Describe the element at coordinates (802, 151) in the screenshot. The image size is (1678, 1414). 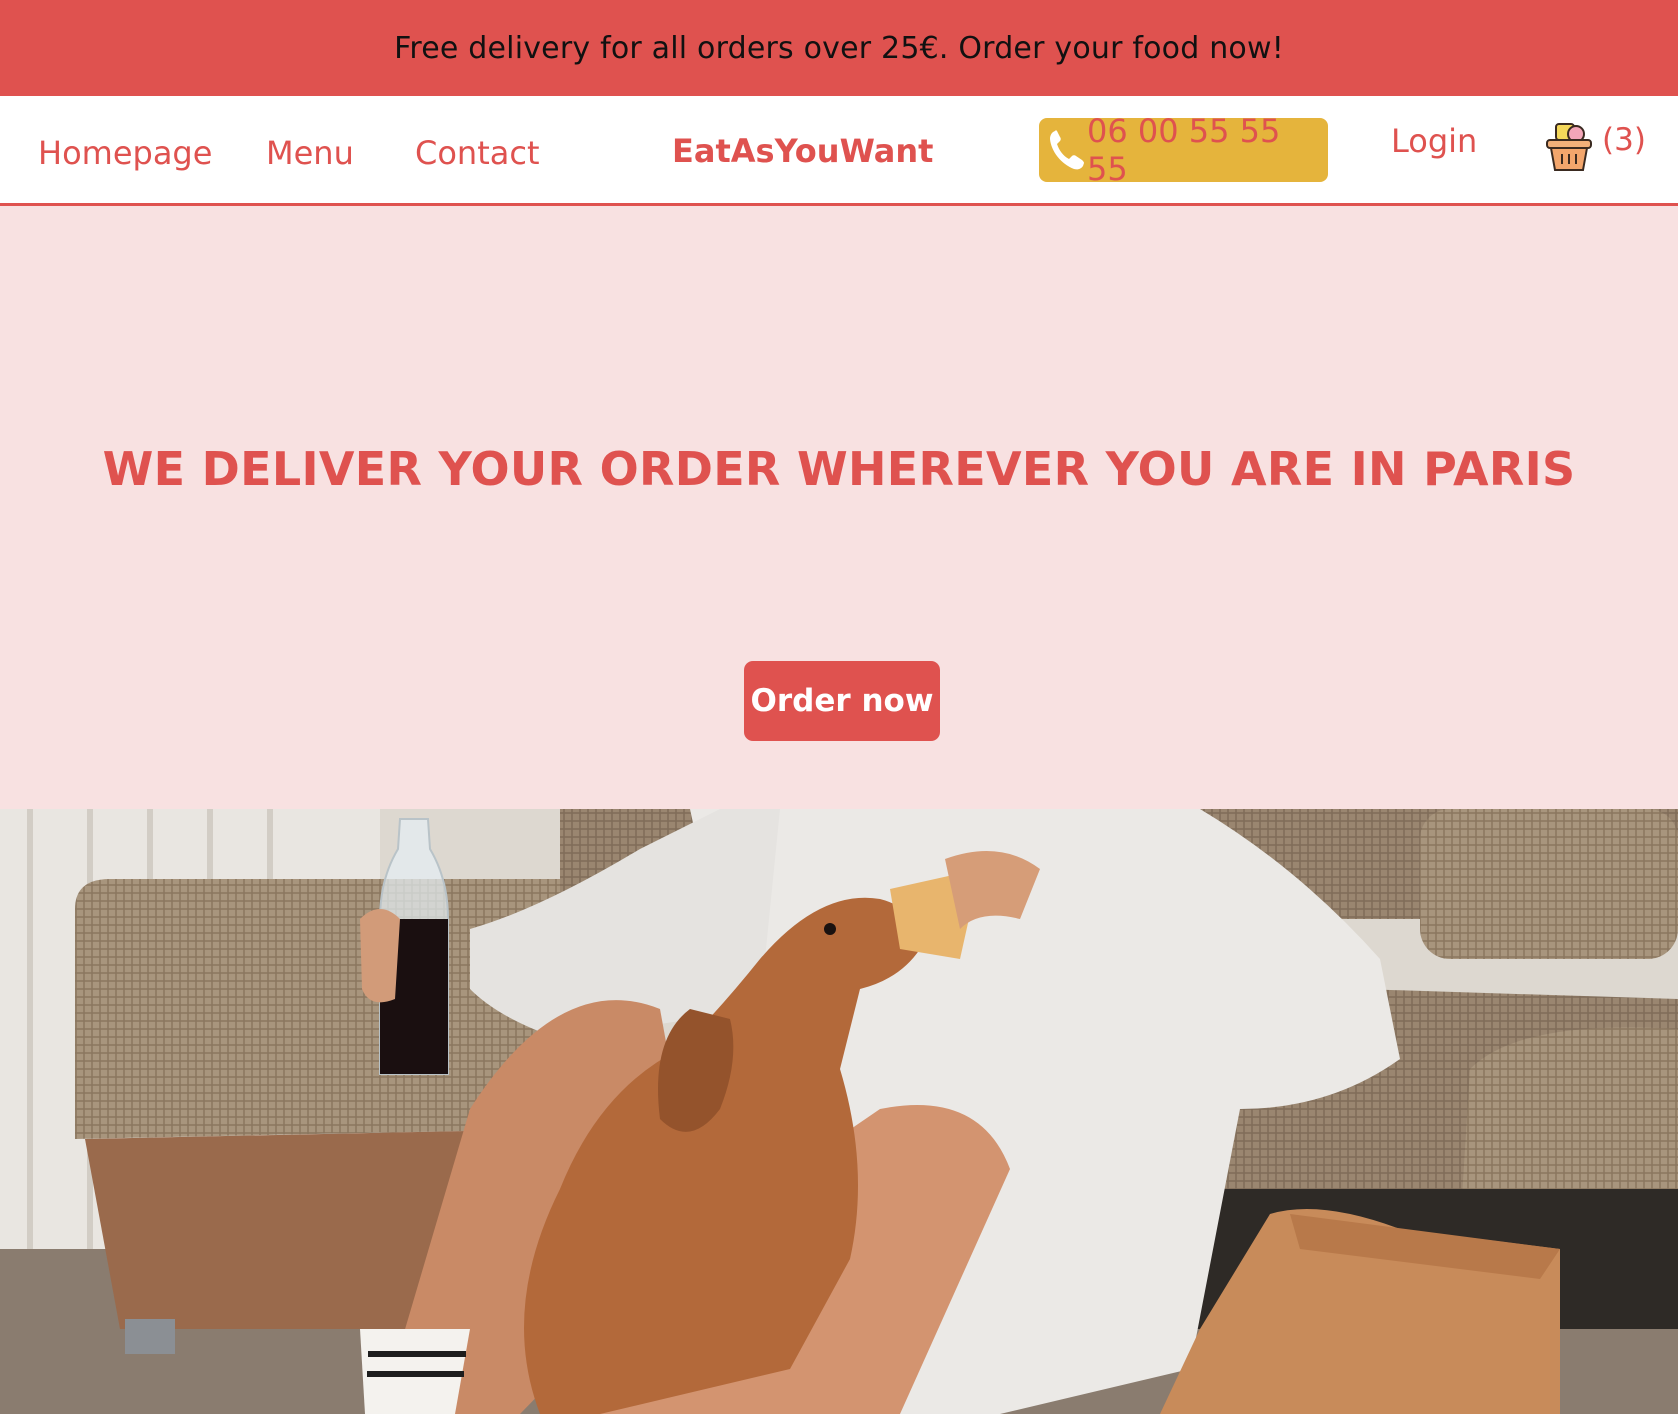
I see `brand-logo-text: EatAsYouWant` at that location.